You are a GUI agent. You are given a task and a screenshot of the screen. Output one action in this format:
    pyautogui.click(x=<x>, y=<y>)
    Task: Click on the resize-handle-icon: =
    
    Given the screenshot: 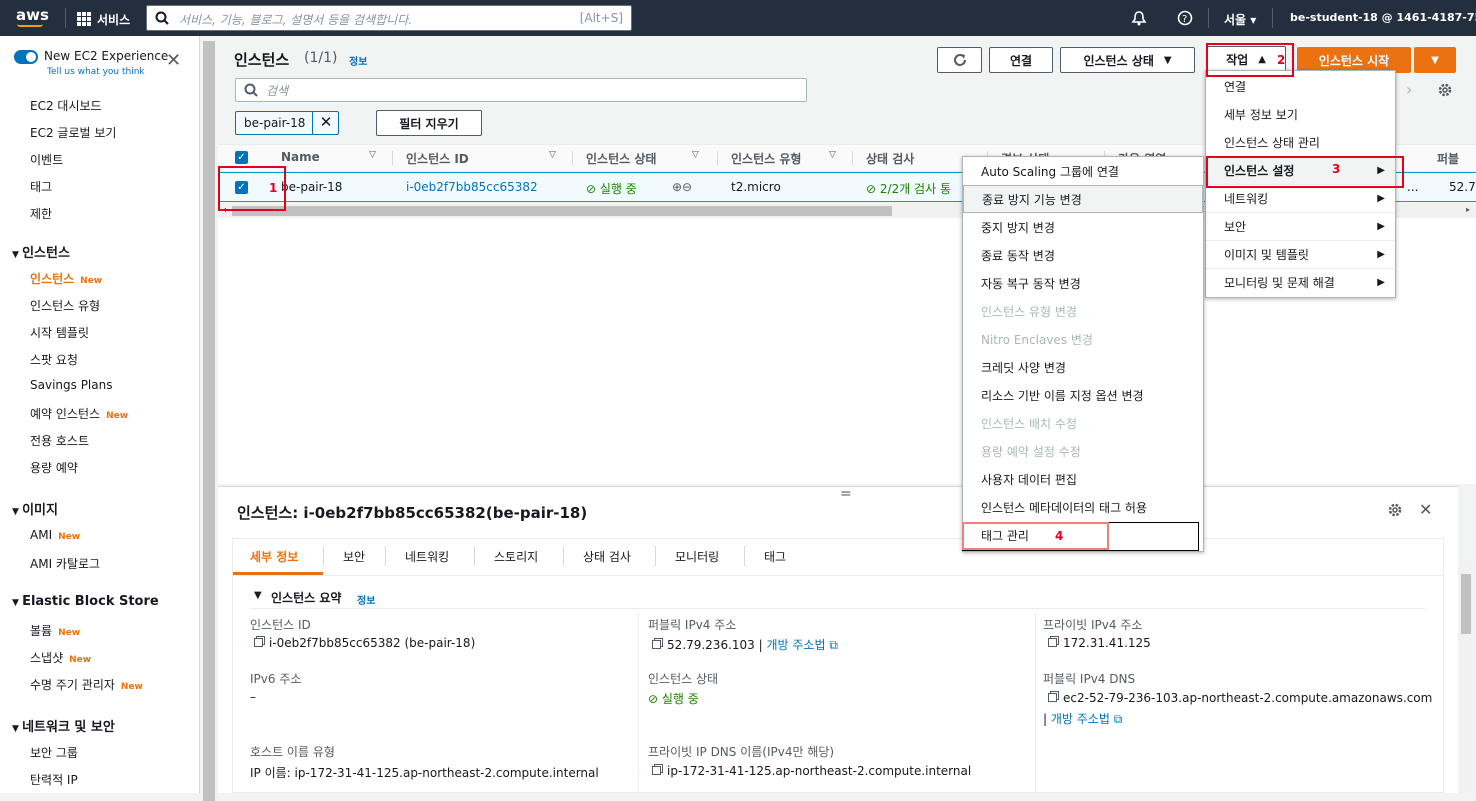 What is the action you would take?
    pyautogui.click(x=846, y=494)
    